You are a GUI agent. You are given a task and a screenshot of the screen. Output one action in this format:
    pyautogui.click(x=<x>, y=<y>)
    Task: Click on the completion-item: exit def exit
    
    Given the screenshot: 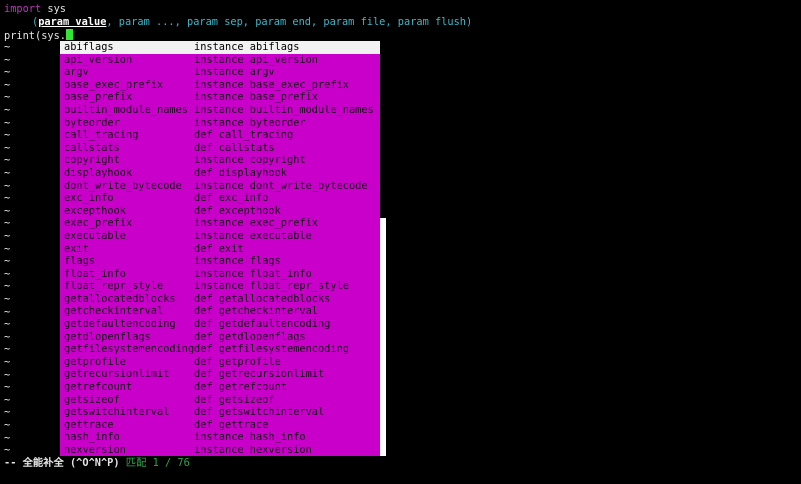 What is the action you would take?
    pyautogui.click(x=220, y=249)
    